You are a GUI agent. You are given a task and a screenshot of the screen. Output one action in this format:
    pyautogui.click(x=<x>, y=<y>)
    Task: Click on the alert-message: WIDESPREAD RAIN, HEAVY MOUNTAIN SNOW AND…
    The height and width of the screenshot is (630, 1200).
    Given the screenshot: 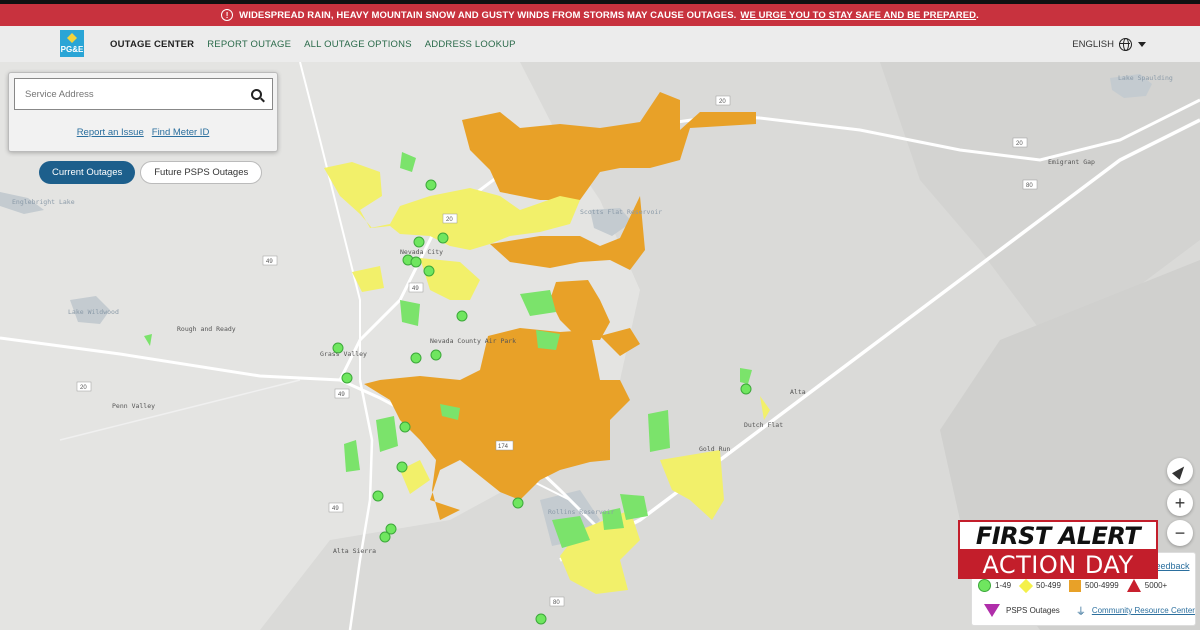 What is the action you would take?
    pyautogui.click(x=488, y=15)
    